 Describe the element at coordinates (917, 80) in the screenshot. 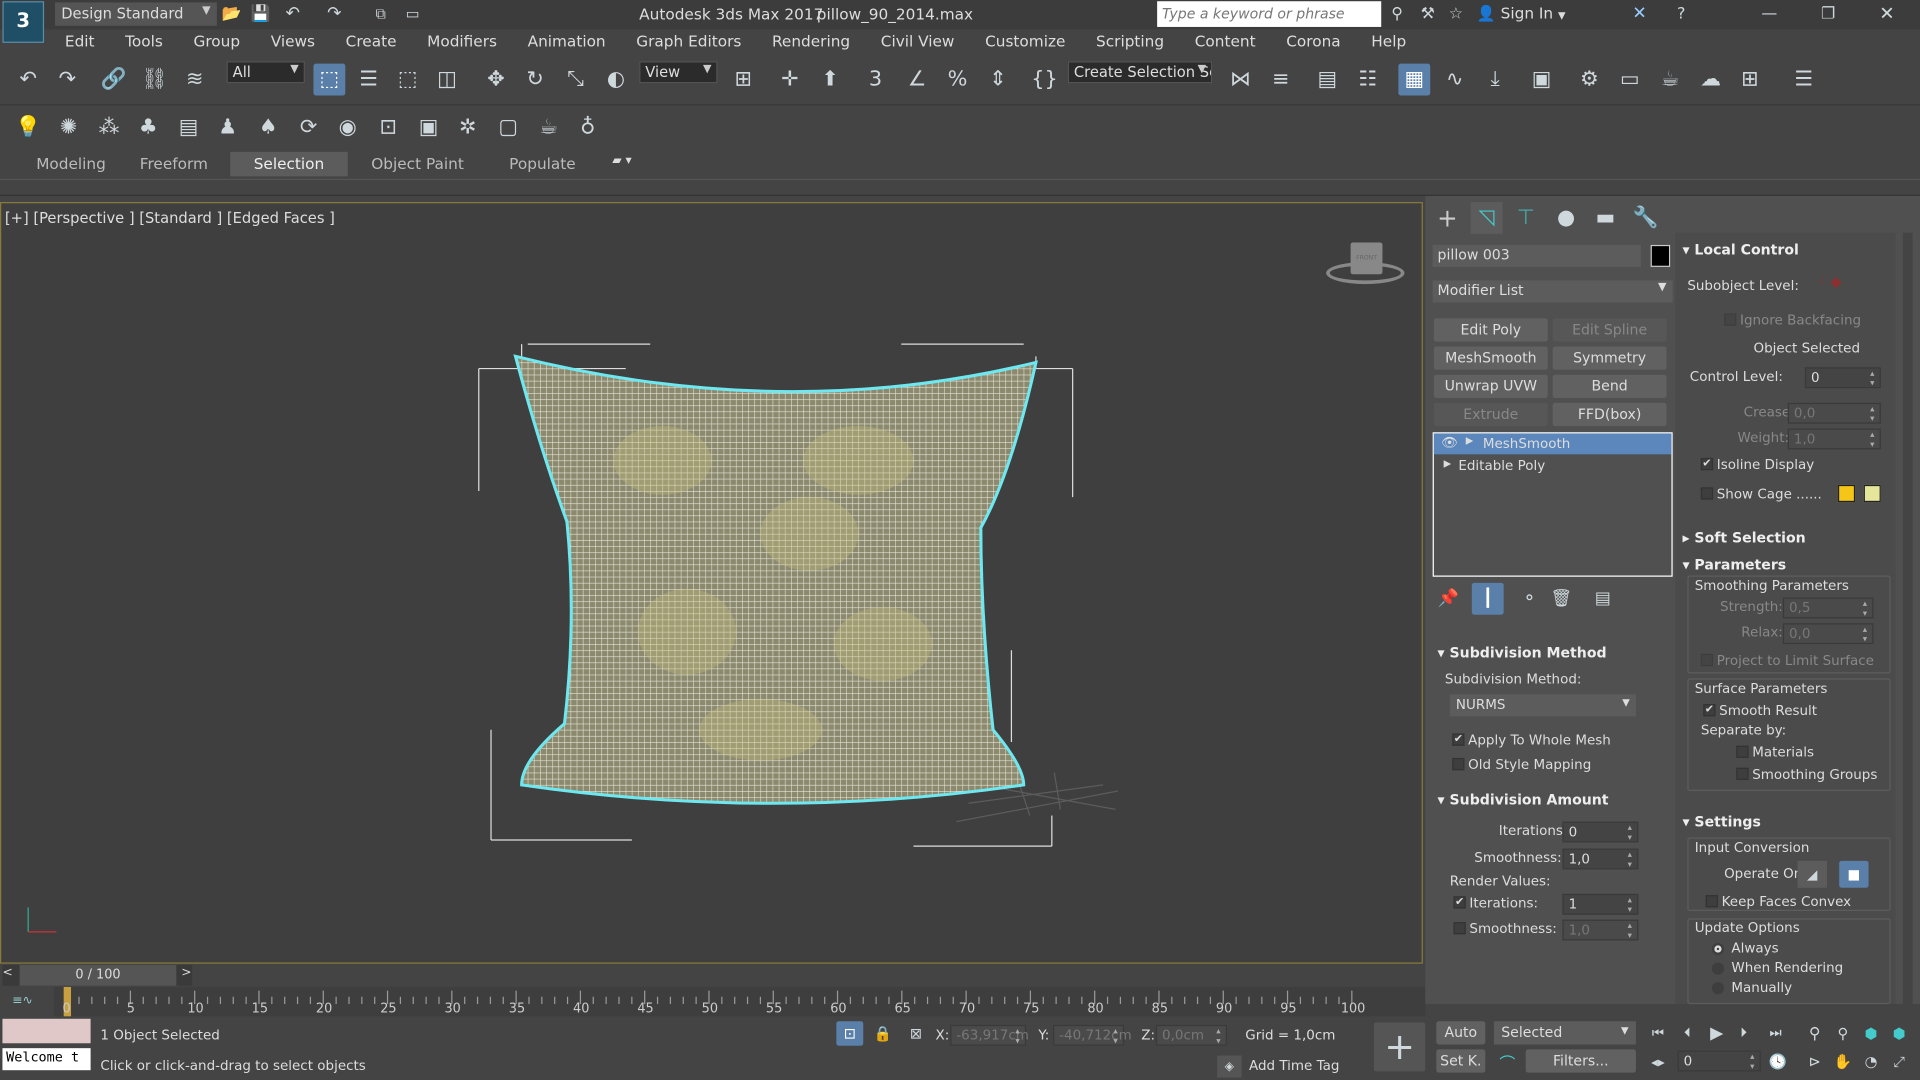

I see `angle-snap-icon: ∠` at that location.